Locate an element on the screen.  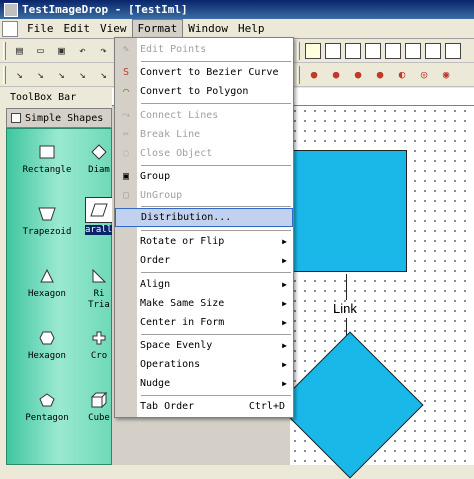
menu-bar: File Edit View Format Window Help is located at coordinates (237, 29).